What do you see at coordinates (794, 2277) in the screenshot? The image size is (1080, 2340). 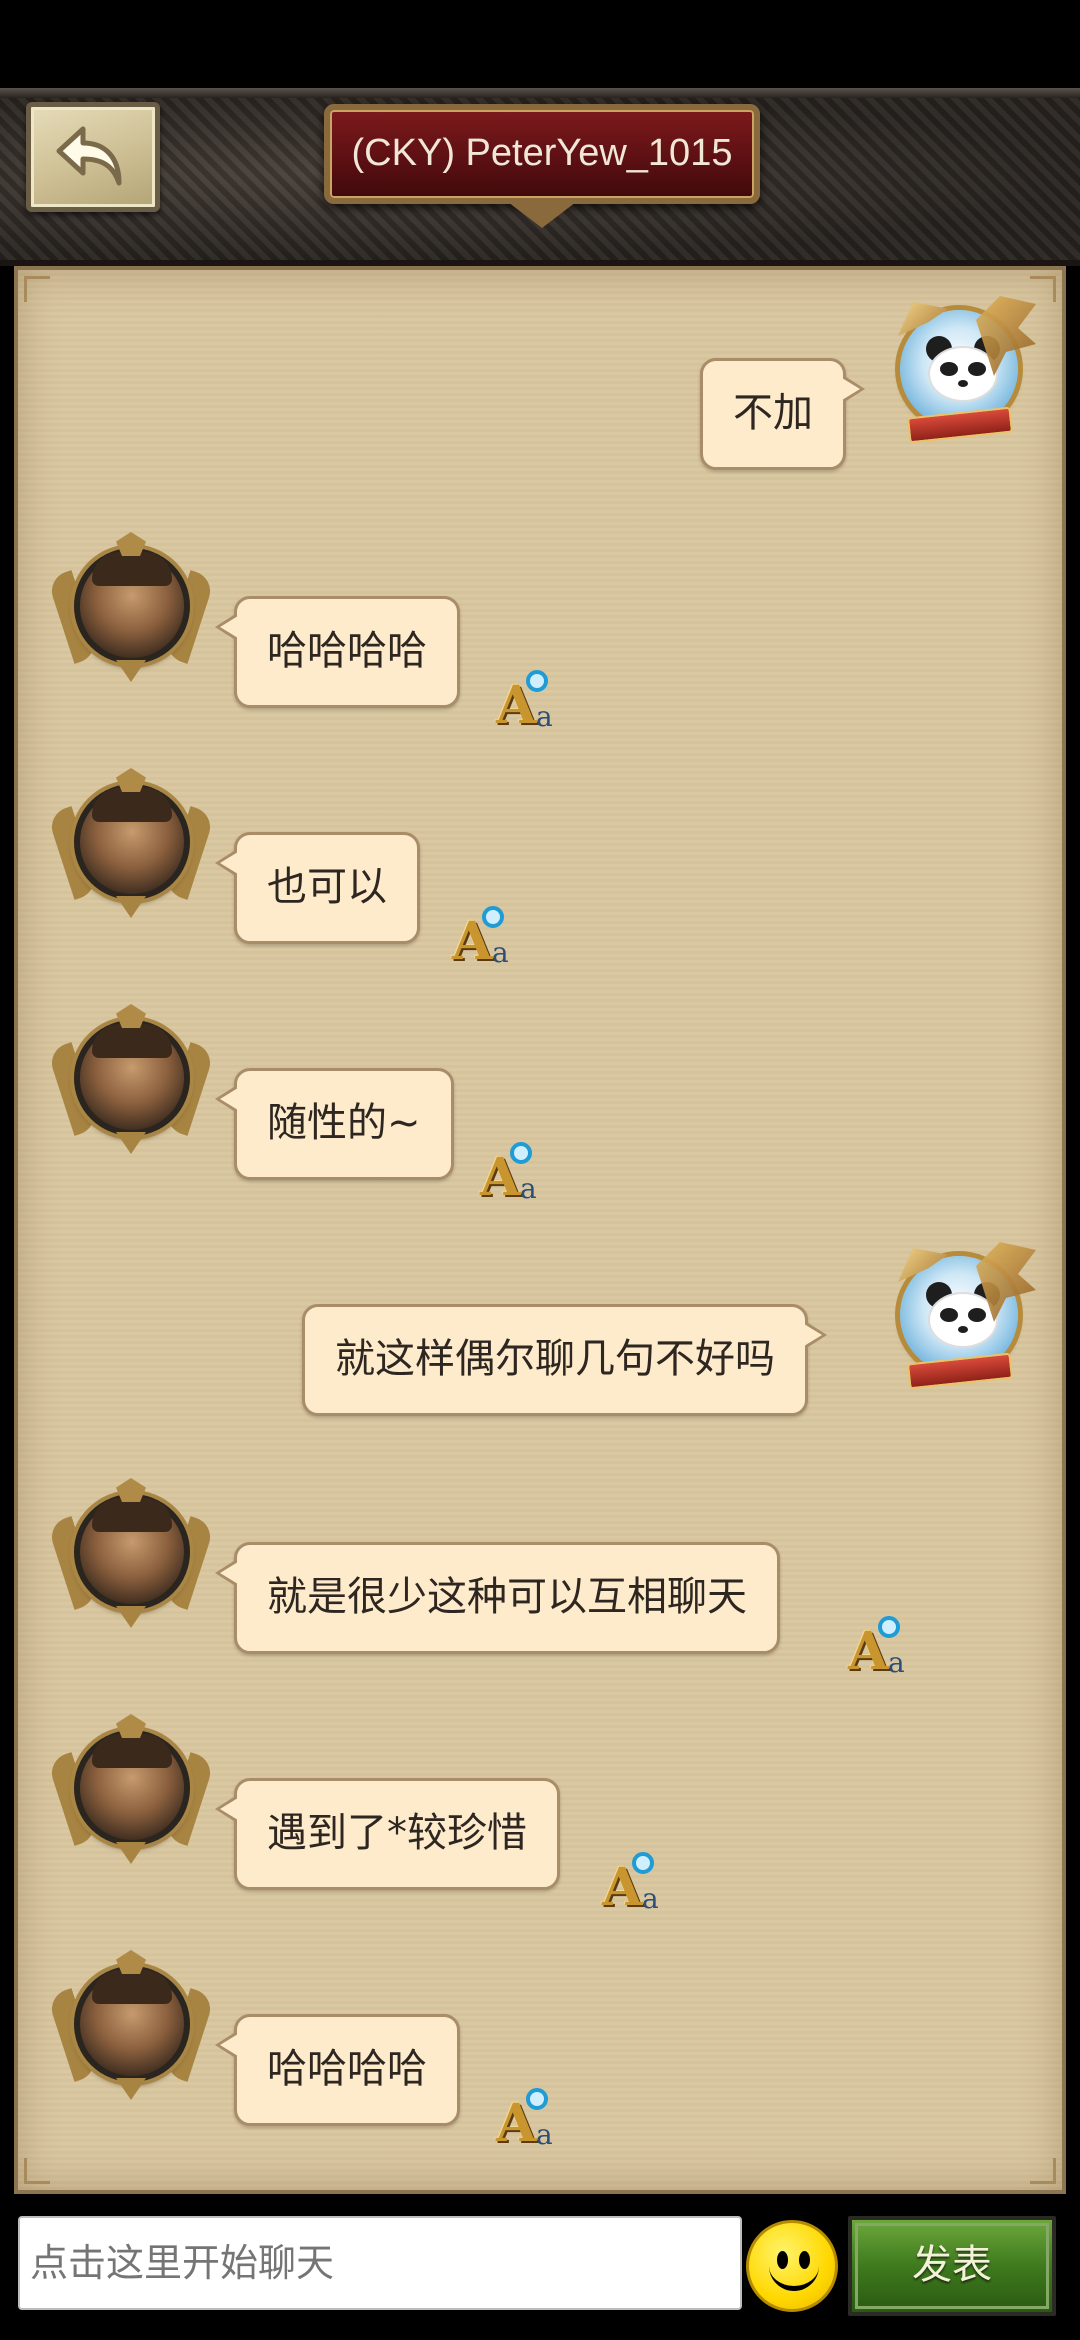 I see `smiley-mouth` at bounding box center [794, 2277].